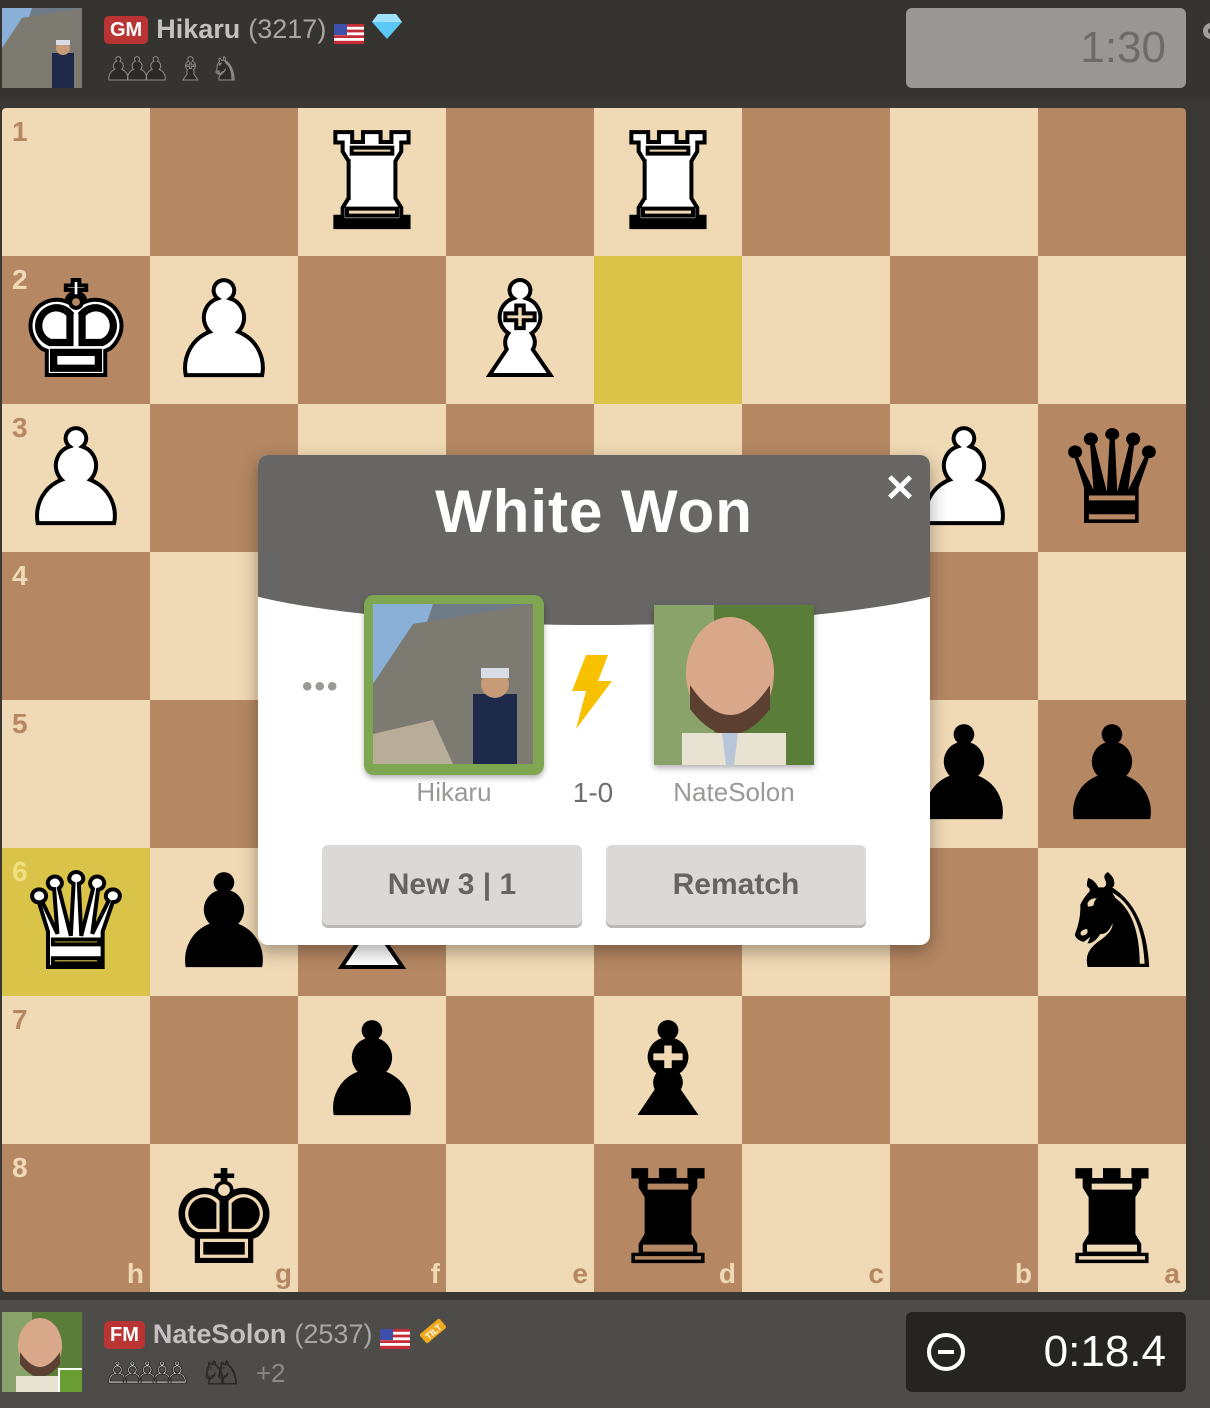  Describe the element at coordinates (20, 1019) in the screenshot. I see `rank-label: 7` at that location.